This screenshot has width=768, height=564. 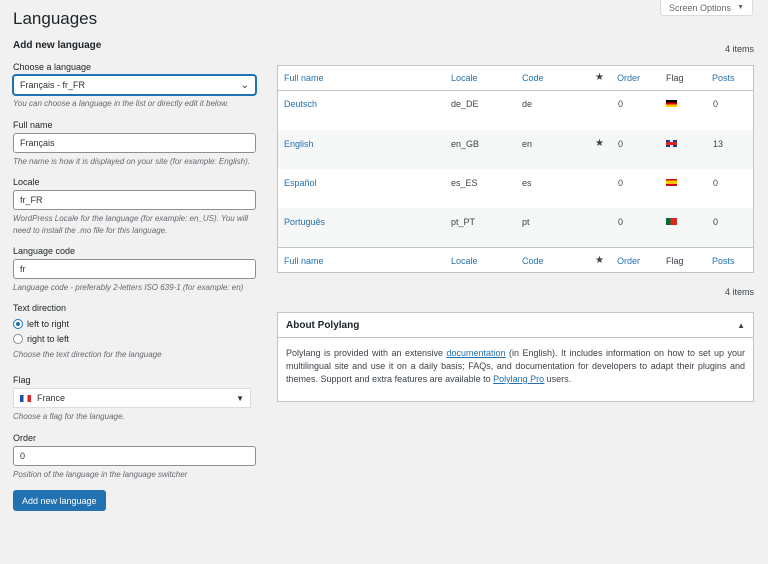 What do you see at coordinates (48, 338) in the screenshot?
I see `direction-rtl-label: right to left` at bounding box center [48, 338].